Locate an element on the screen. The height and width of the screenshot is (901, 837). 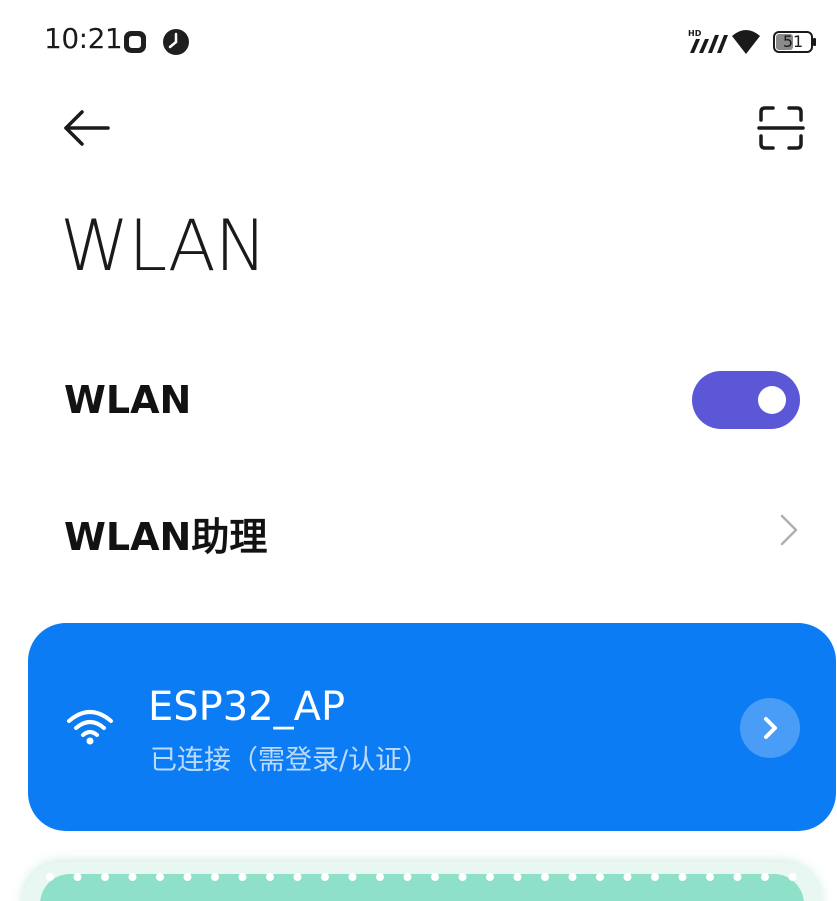
wifi-icon is located at coordinates (90, 727).